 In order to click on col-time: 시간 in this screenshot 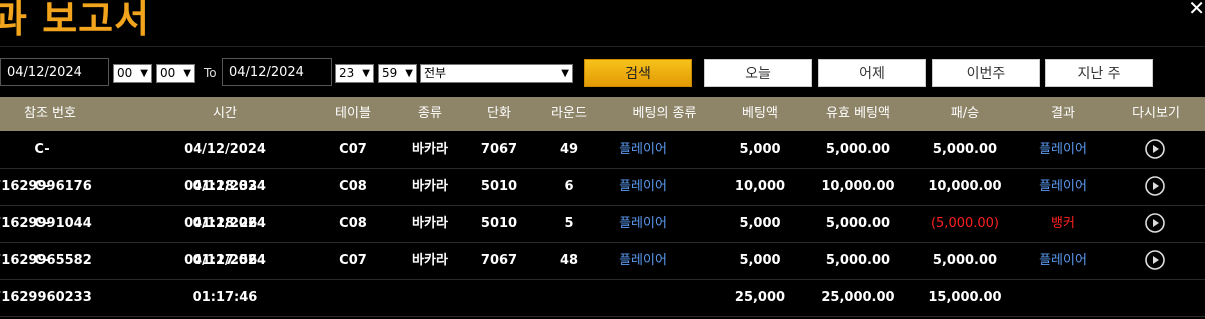, I will do `click(225, 113)`.